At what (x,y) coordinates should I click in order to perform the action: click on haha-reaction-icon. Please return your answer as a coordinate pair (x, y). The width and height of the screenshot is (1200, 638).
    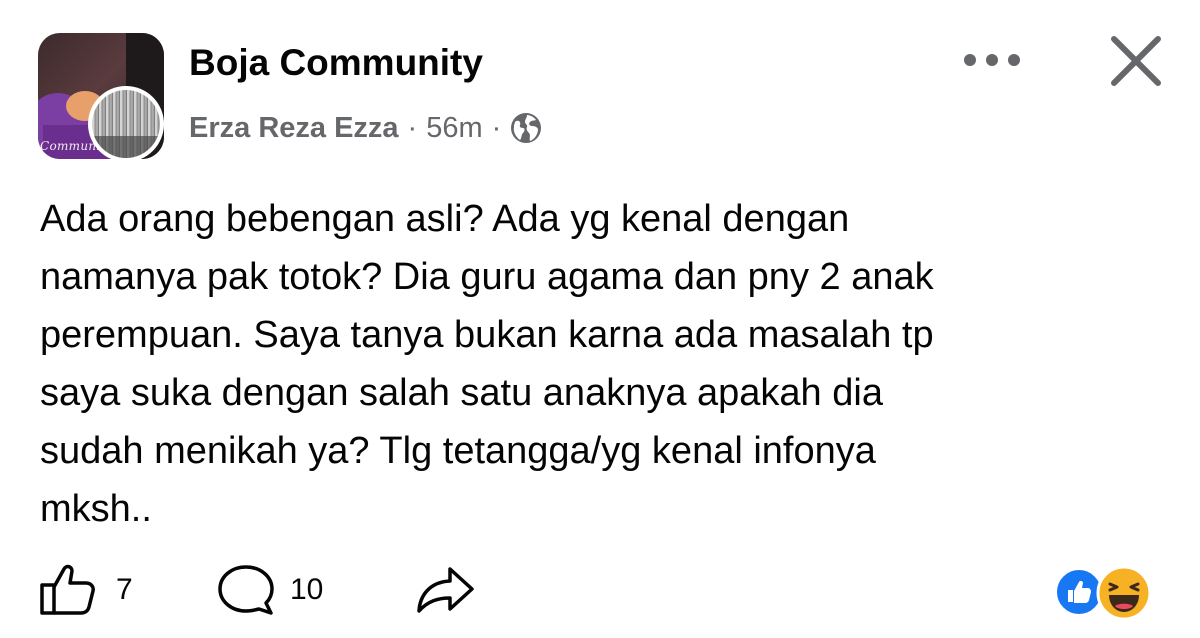
    Looking at the image, I should click on (1124, 593).